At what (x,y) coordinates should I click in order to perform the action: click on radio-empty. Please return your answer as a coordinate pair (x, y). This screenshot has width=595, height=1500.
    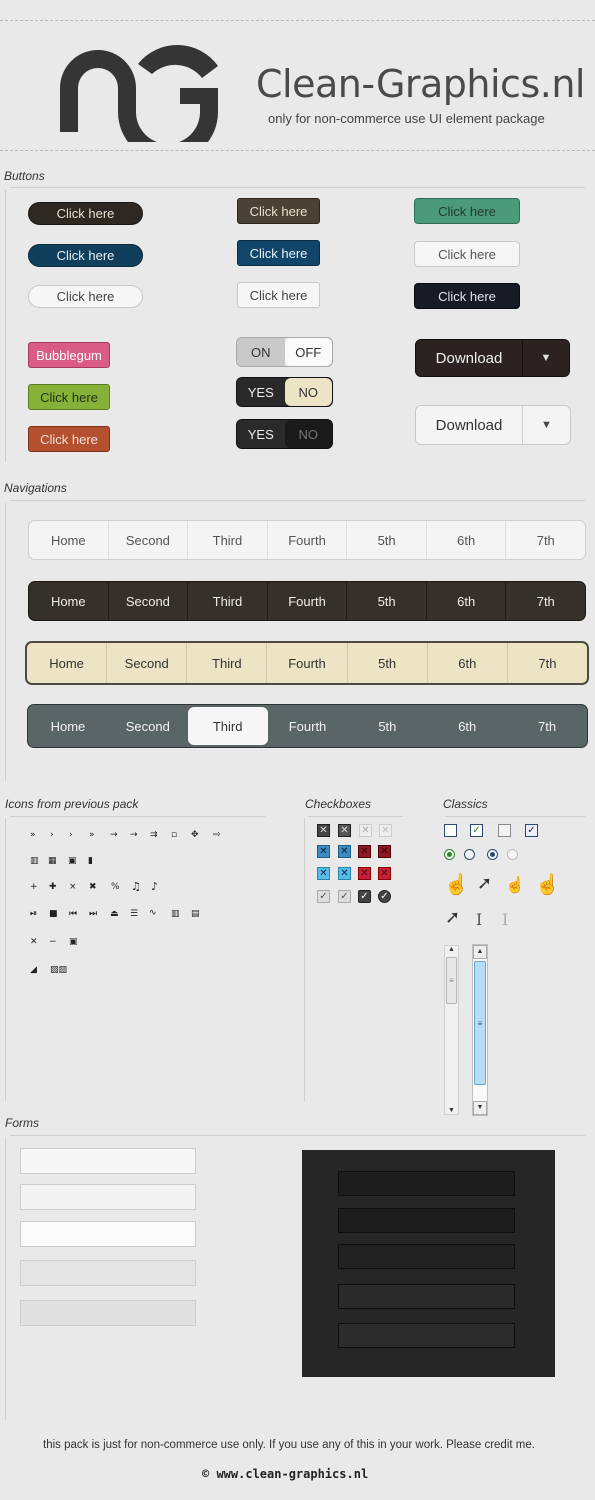
    Looking at the image, I should click on (469, 854).